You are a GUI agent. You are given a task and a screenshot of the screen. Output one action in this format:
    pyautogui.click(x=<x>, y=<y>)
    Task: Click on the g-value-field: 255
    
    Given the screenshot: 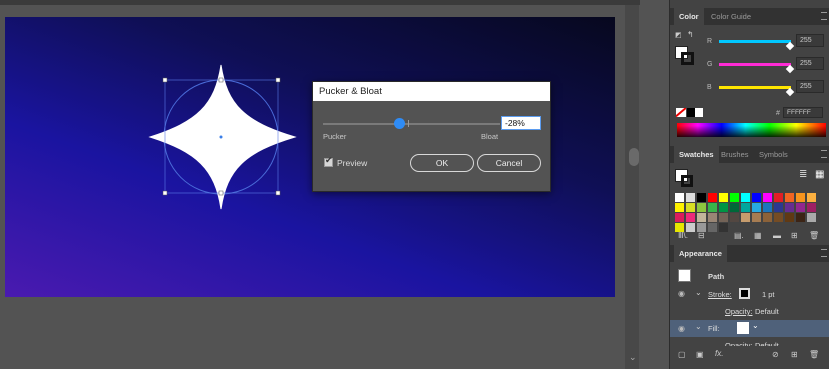 What is the action you would take?
    pyautogui.click(x=810, y=63)
    